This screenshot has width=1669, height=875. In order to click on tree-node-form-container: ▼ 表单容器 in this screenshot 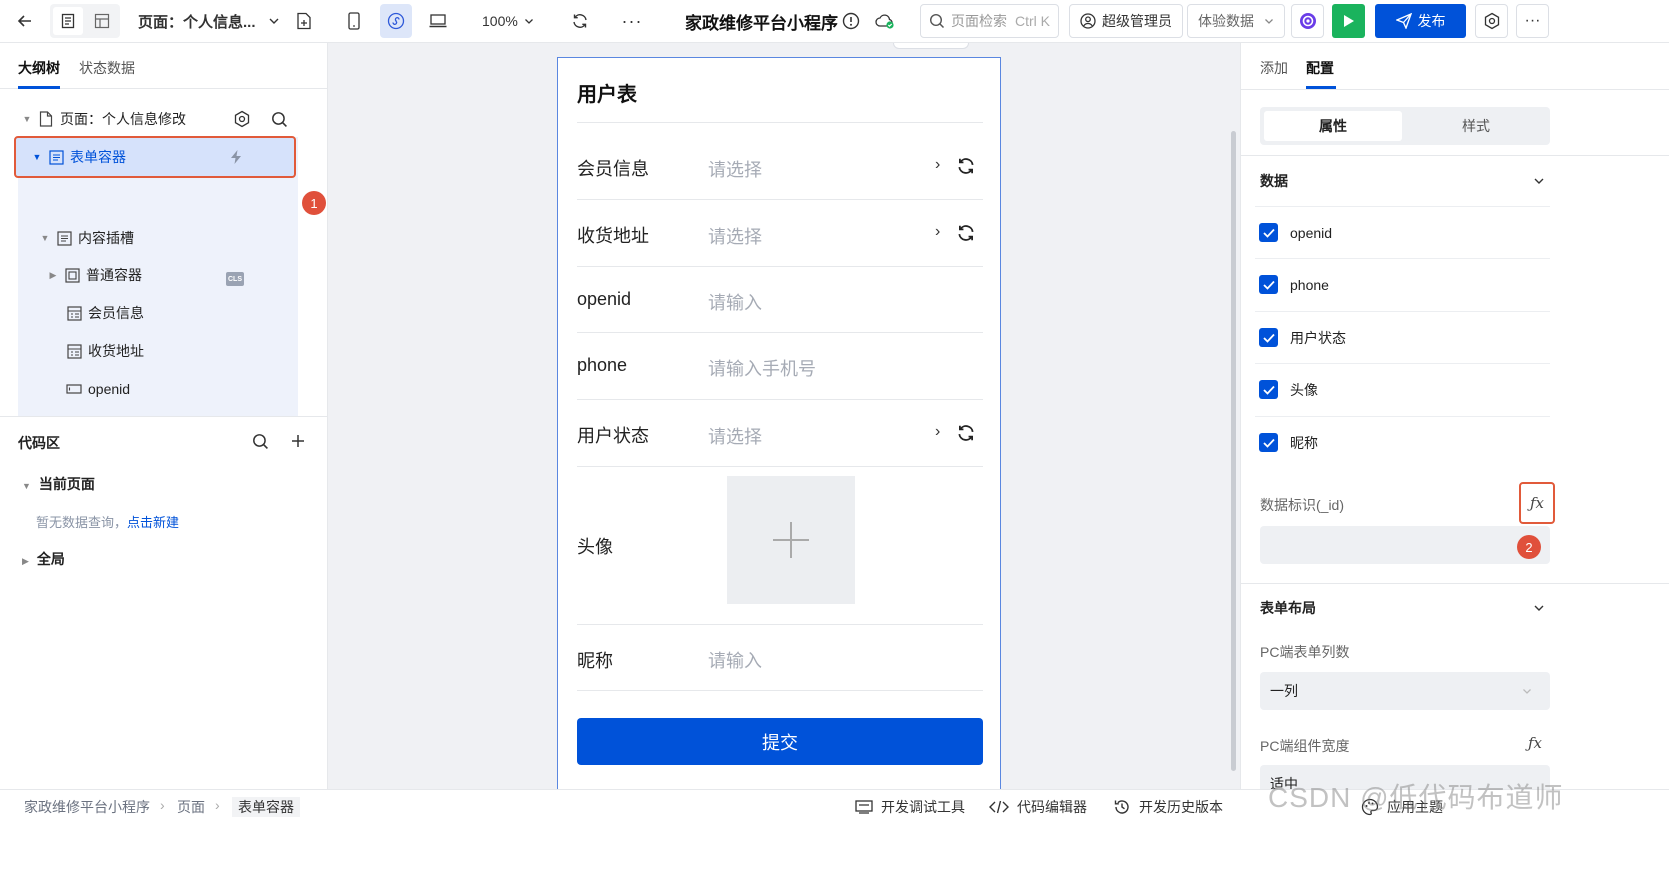, I will do `click(155, 157)`.